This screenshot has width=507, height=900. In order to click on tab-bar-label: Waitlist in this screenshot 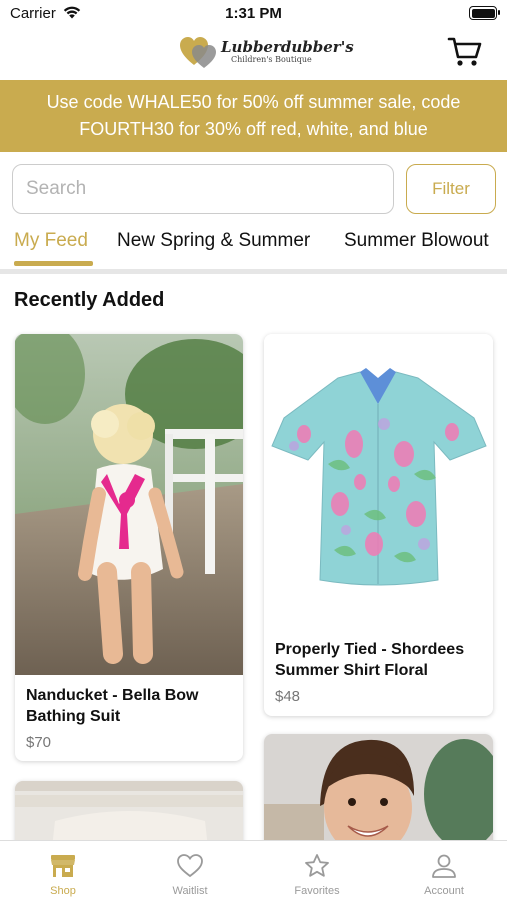, I will do `click(190, 891)`.